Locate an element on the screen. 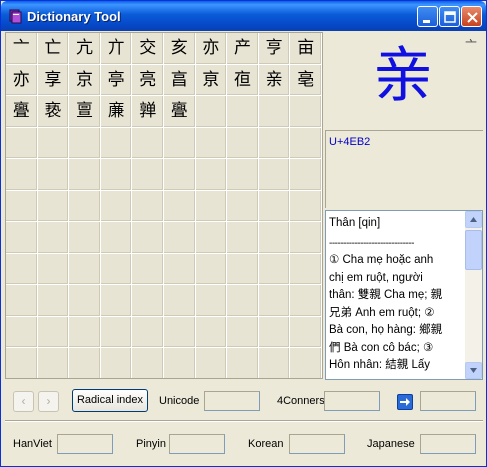 Image resolution: width=487 pixels, height=467 pixels. unicode-input is located at coordinates (232, 401).